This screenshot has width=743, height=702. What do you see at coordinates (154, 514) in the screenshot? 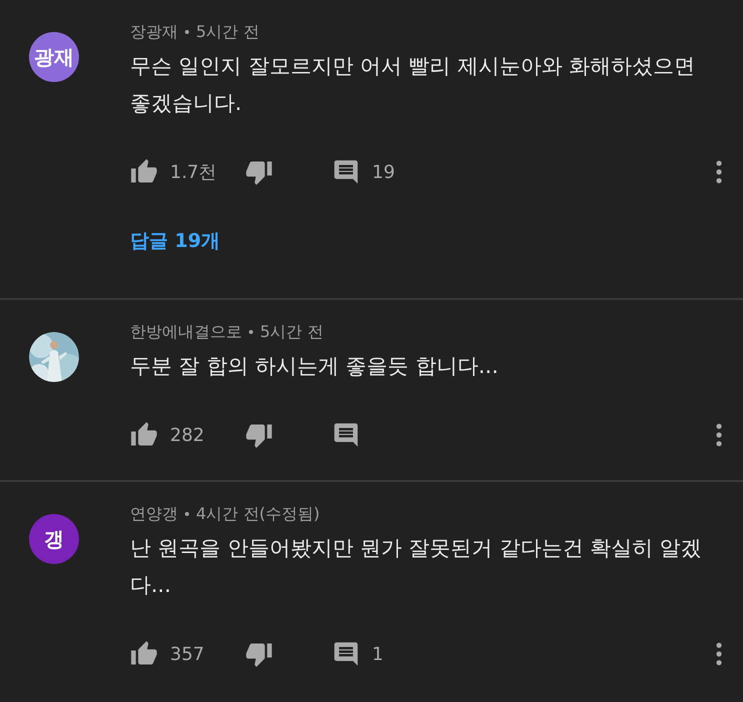
I see `author-name: 연양갱` at bounding box center [154, 514].